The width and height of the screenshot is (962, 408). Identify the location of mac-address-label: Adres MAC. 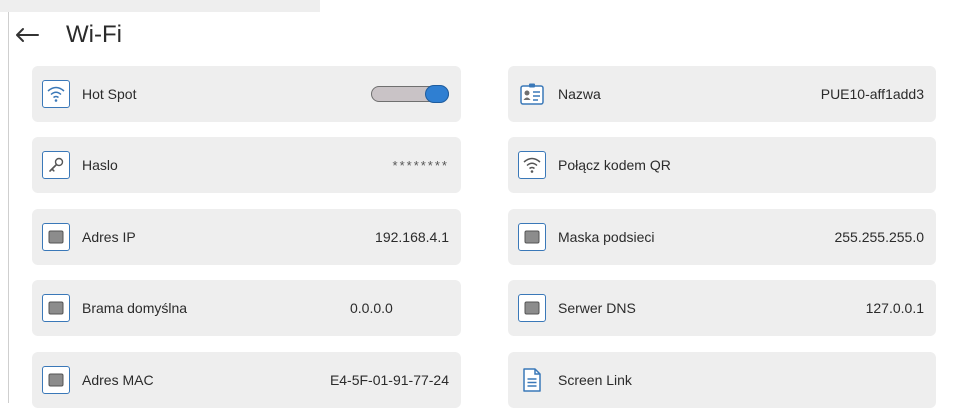
(118, 380).